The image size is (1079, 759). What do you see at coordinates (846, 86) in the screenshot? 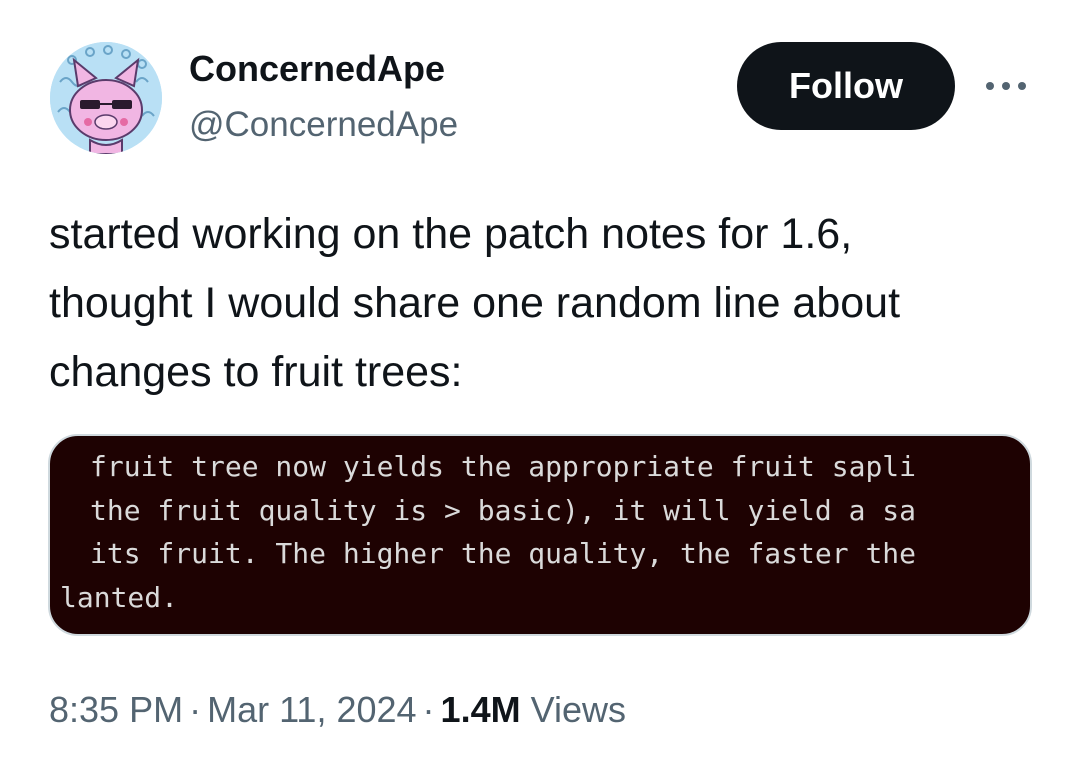
I see `follow-button: Follow` at bounding box center [846, 86].